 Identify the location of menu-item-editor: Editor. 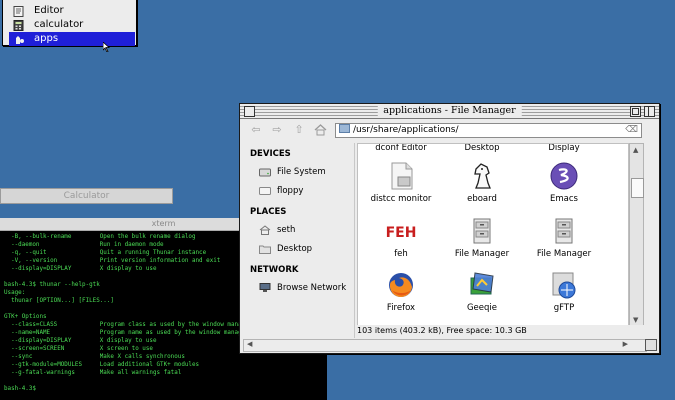
(72, 11).